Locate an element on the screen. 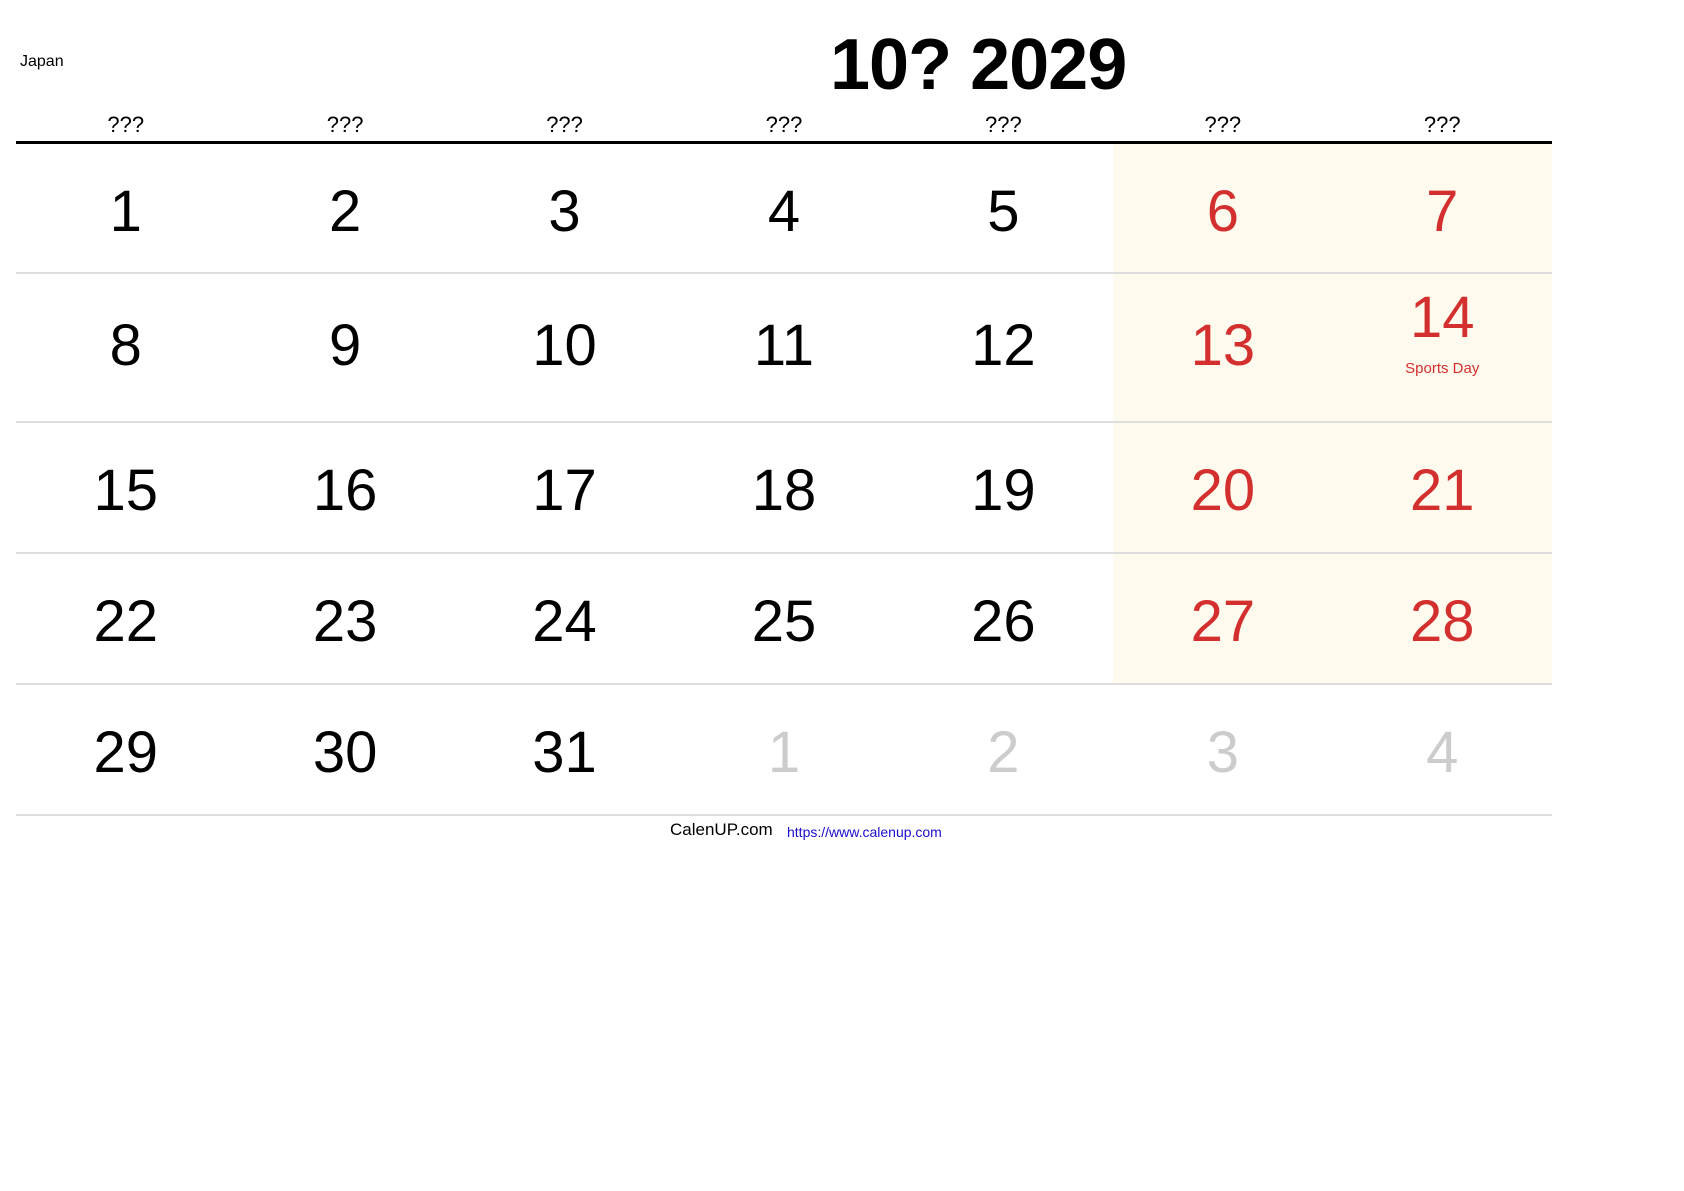 Image resolution: width=1684 pixels, height=1191 pixels. day-cell-other-month: 4 is located at coordinates (1442, 749).